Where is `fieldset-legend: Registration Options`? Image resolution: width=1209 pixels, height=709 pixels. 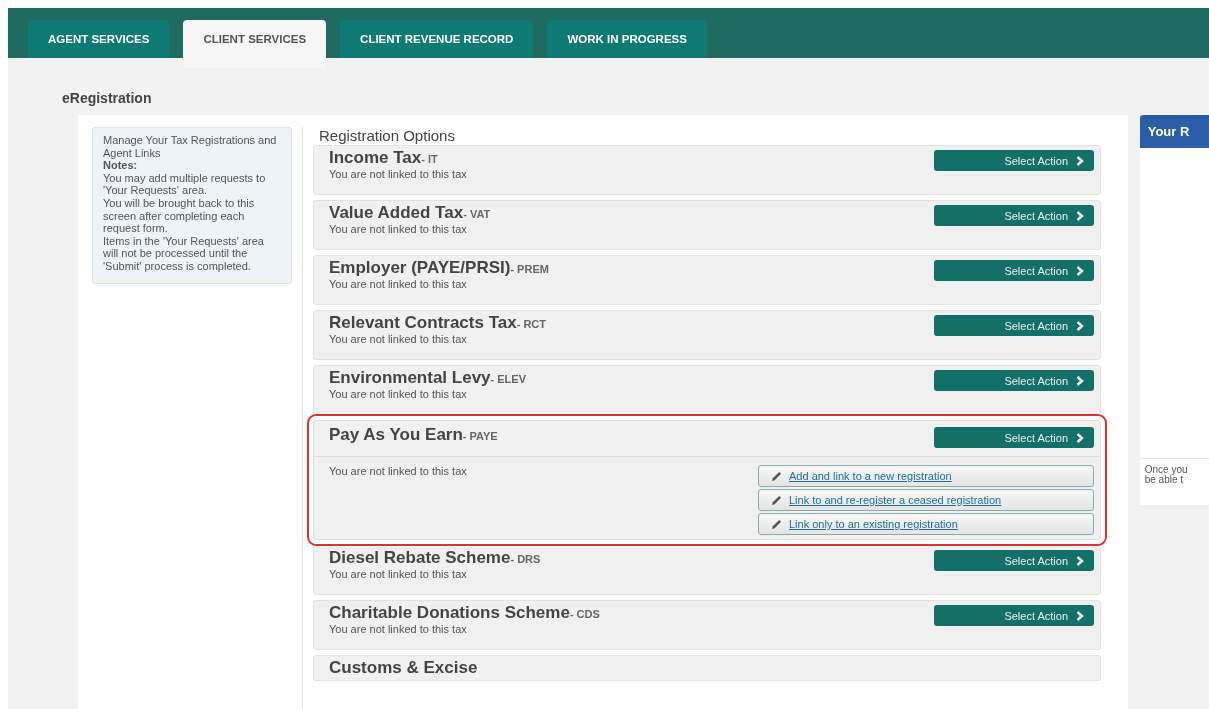 fieldset-legend: Registration Options is located at coordinates (710, 135).